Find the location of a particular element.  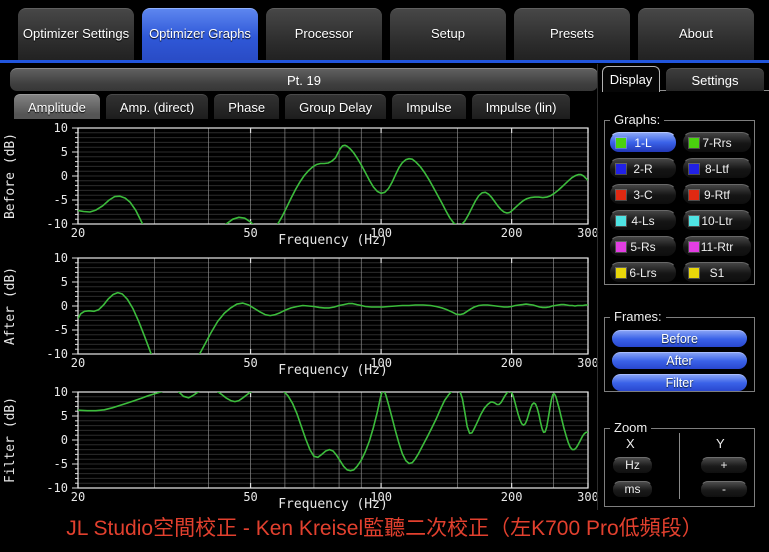

channel-button-6-Lrs: 6-Lrs is located at coordinates (643, 272).